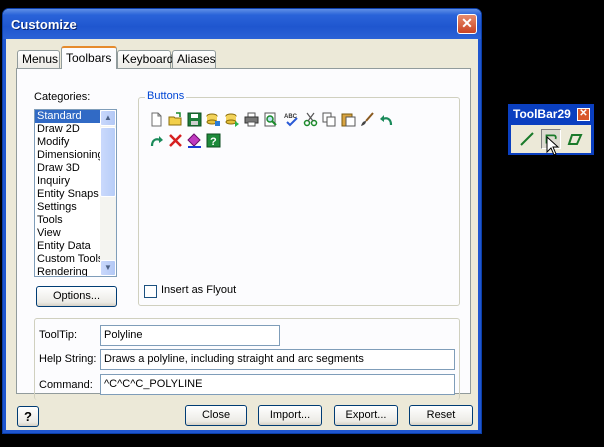  What do you see at coordinates (251, 119) in the screenshot?
I see `print-icon` at bounding box center [251, 119].